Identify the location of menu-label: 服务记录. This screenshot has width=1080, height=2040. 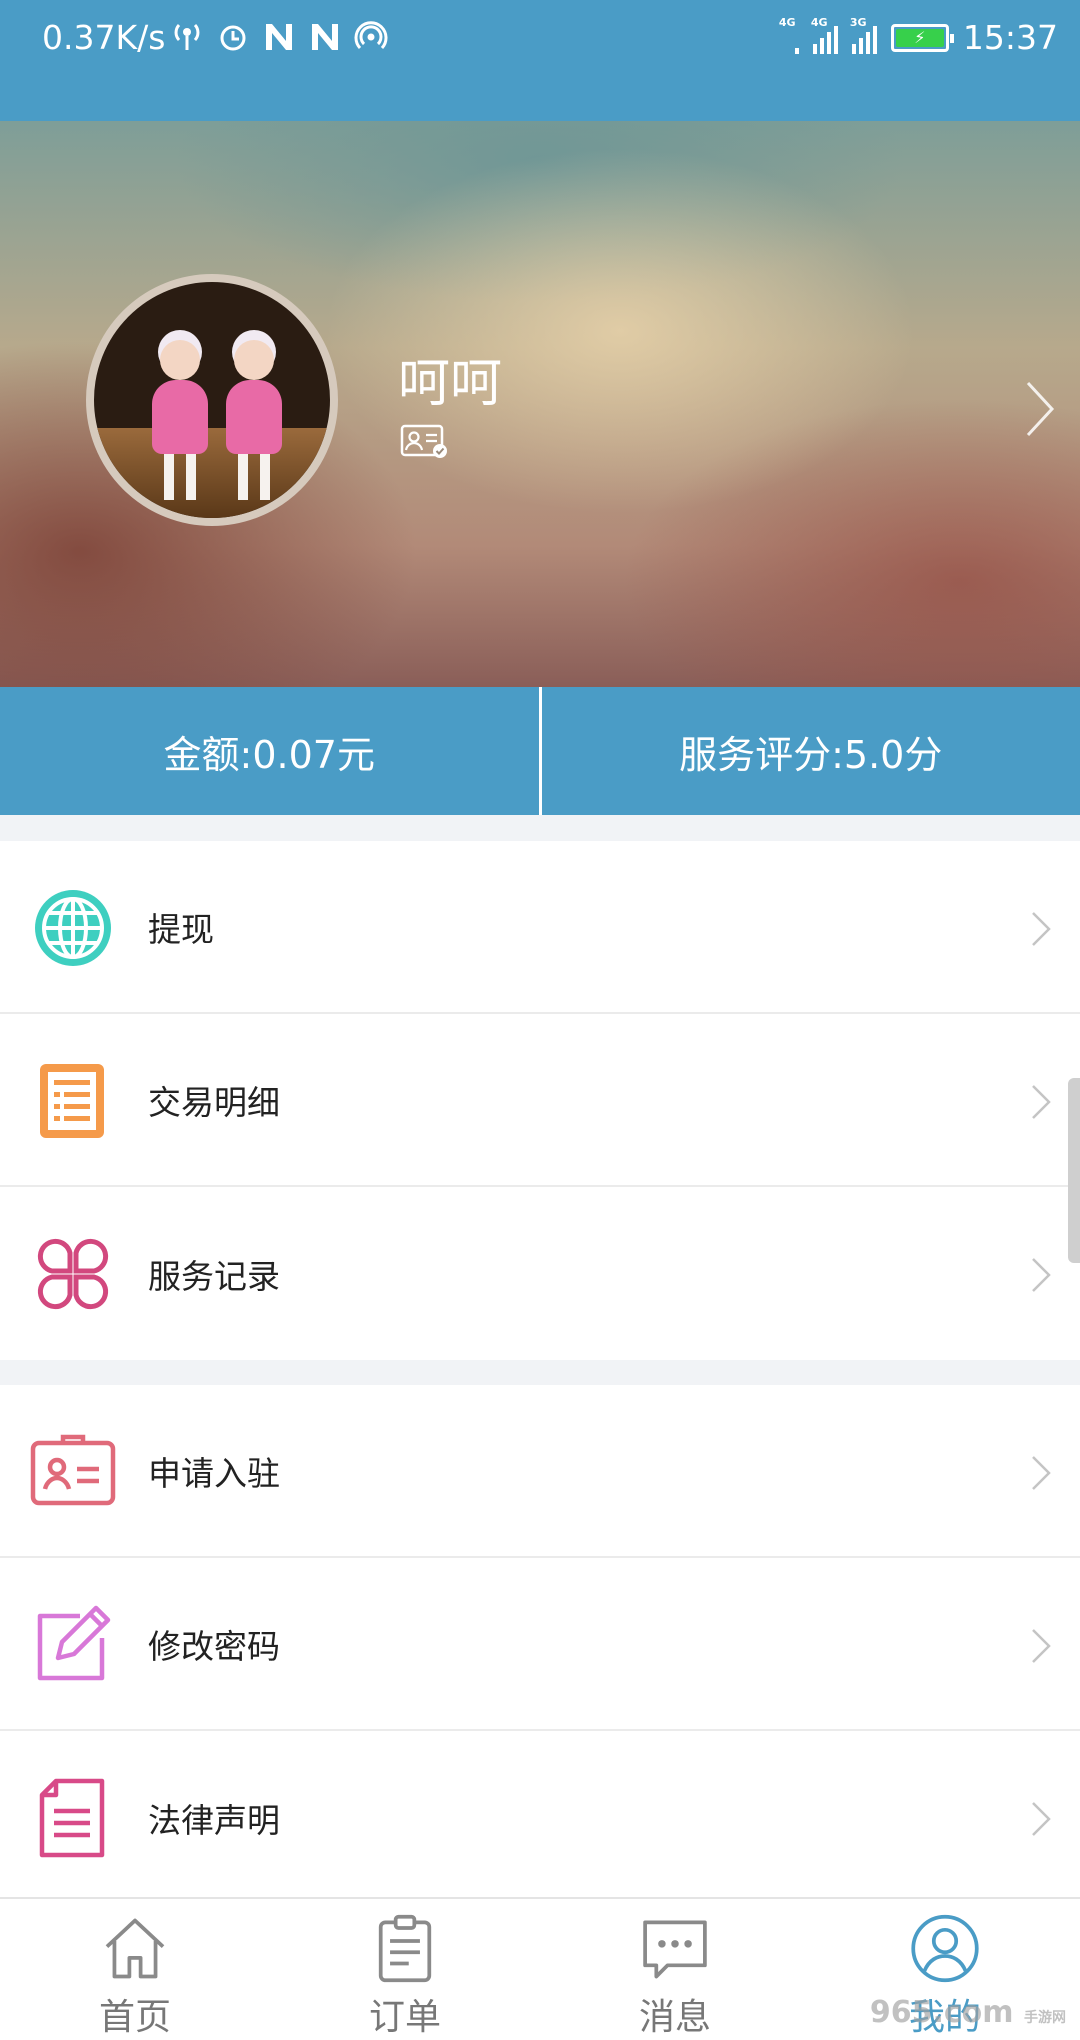
(214, 1276).